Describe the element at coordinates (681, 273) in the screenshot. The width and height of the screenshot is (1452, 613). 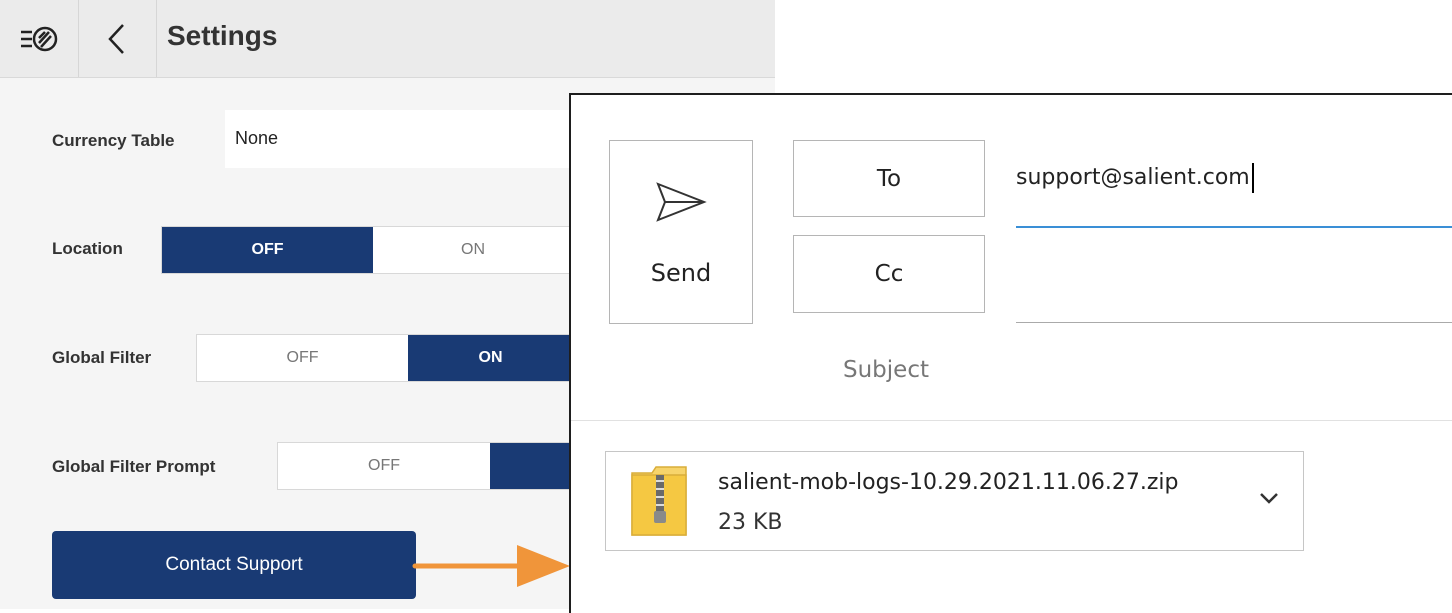
I see `send-label: Send` at that location.